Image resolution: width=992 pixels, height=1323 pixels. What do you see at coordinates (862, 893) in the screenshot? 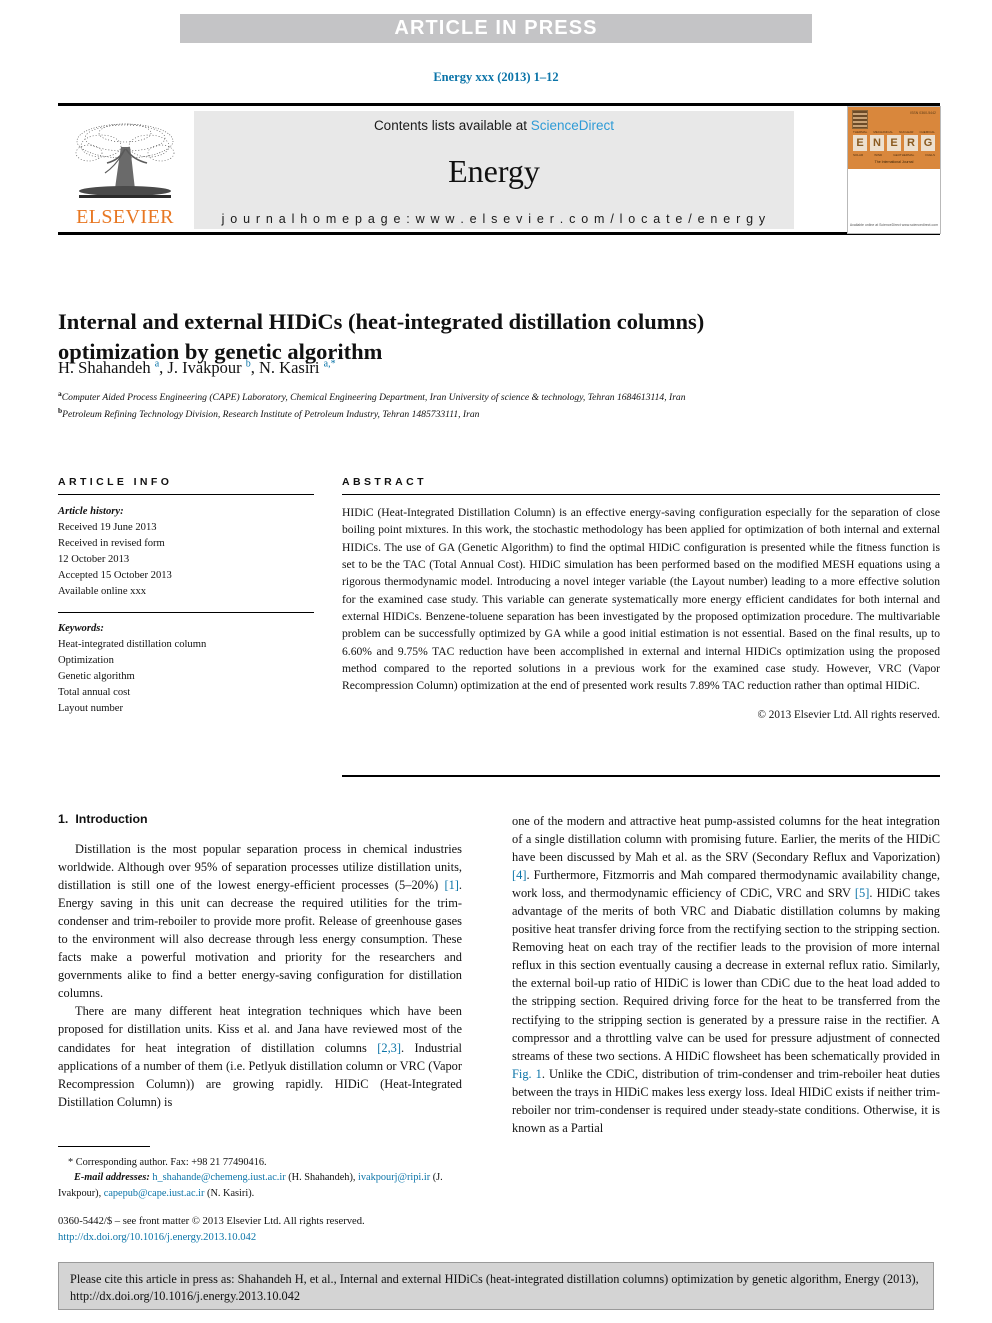
I see `citation-ref-5: [5]` at bounding box center [862, 893].